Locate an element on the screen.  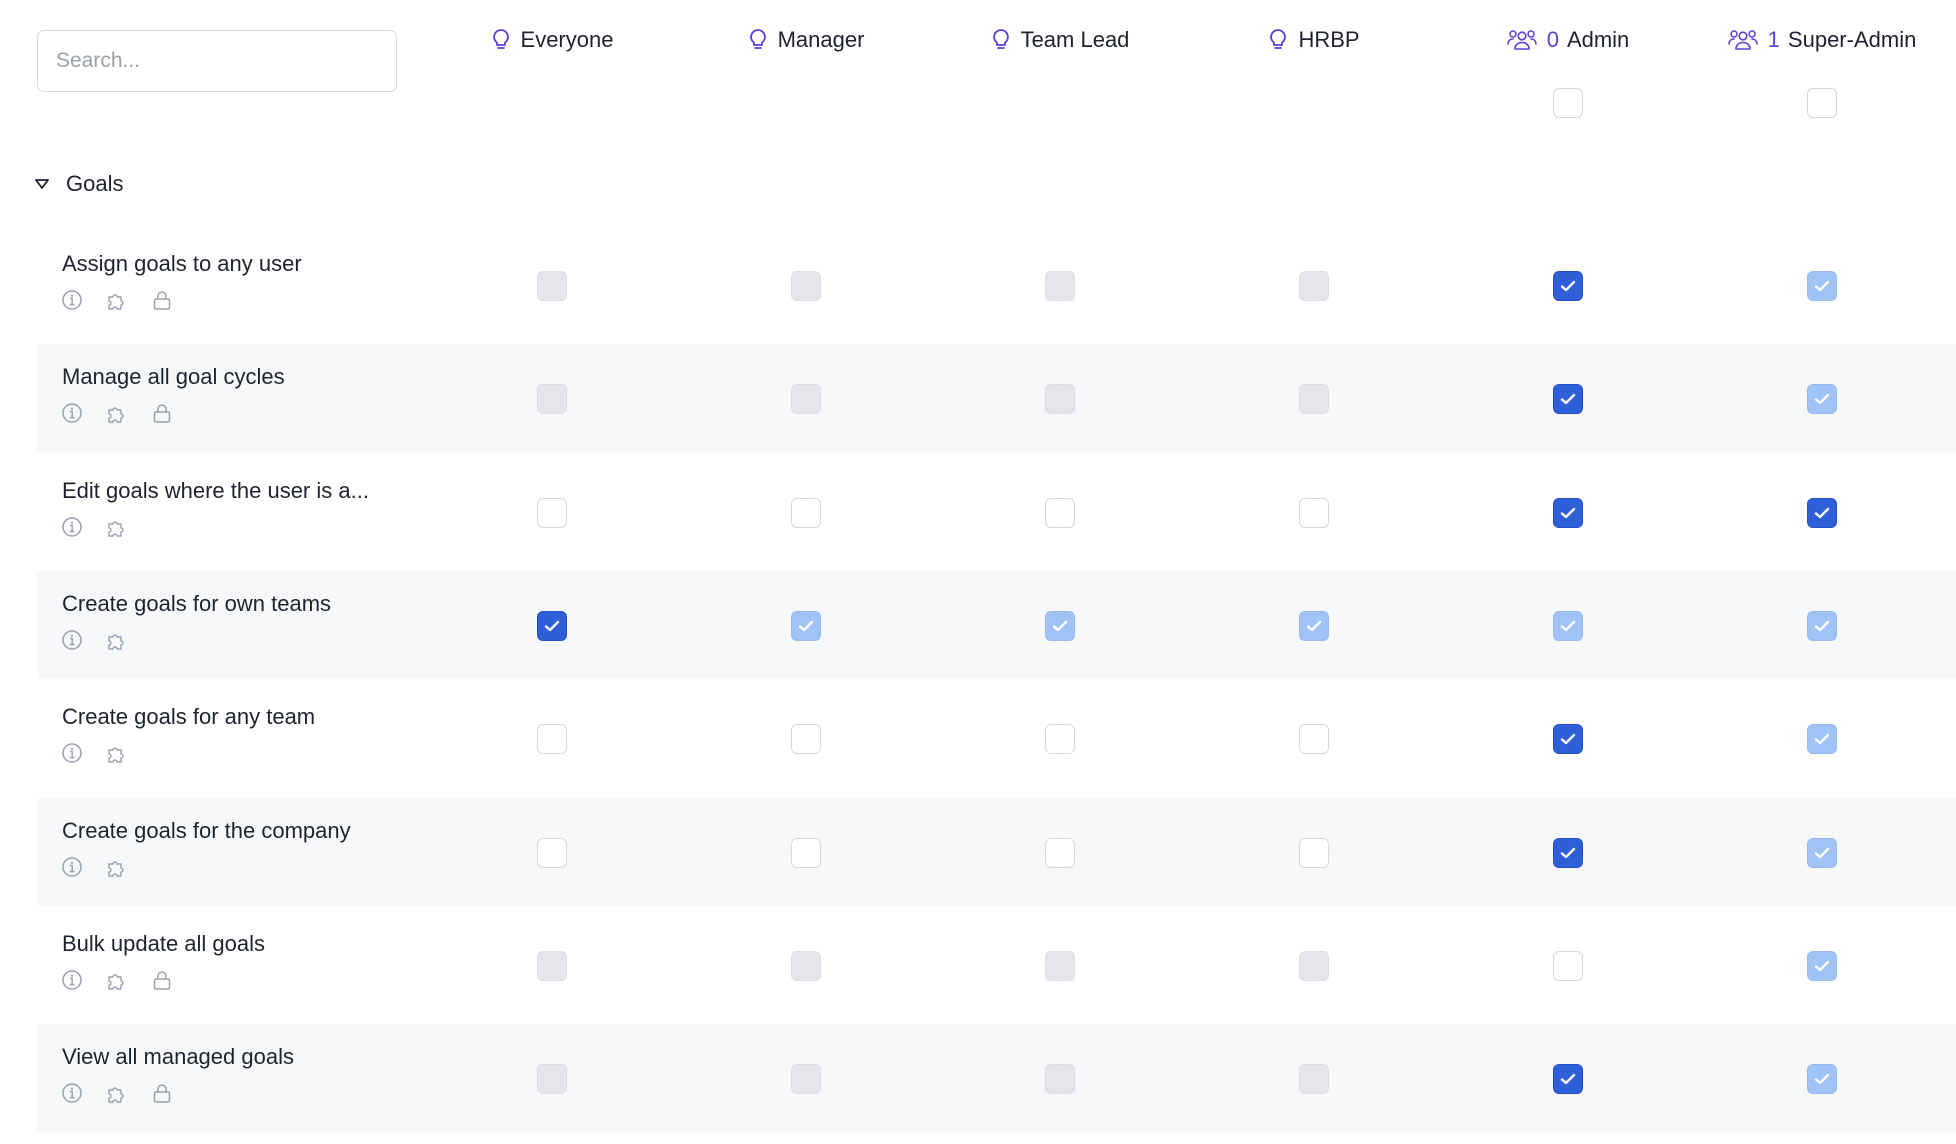
permission-row: Bulk update all goals is located at coordinates (996, 965).